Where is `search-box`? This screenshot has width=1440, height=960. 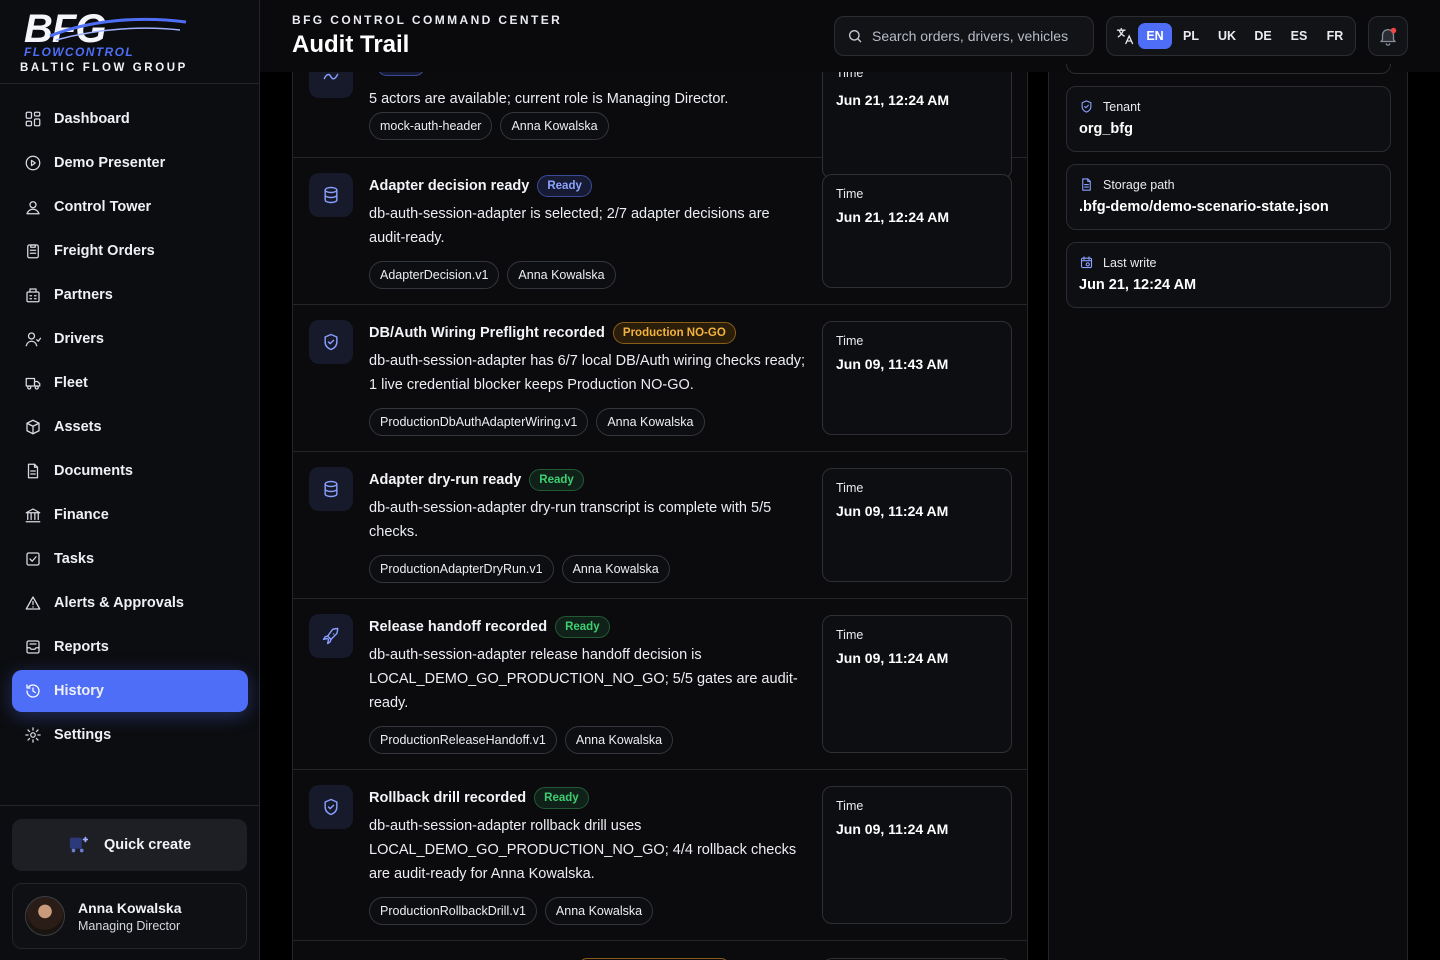
search-box is located at coordinates (964, 36).